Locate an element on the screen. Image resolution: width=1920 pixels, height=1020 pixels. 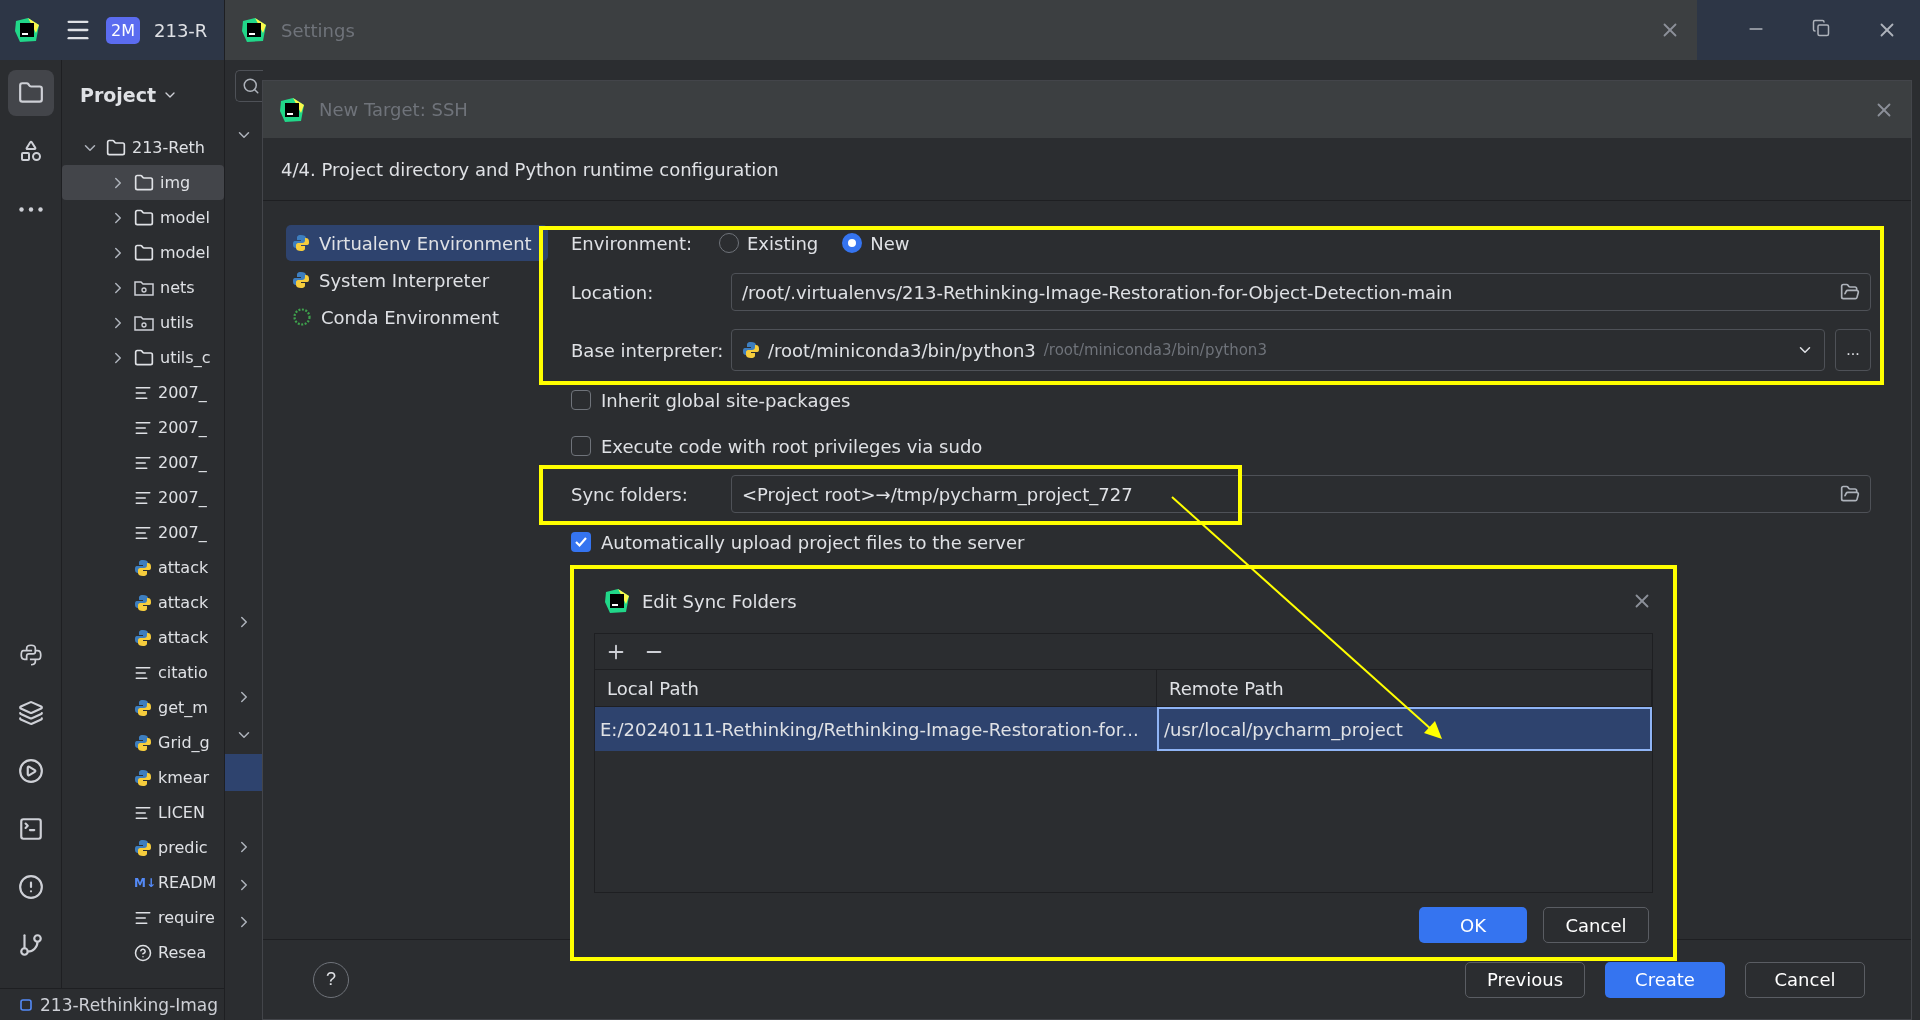
markdown-icon: M↓ is located at coordinates (143, 882).